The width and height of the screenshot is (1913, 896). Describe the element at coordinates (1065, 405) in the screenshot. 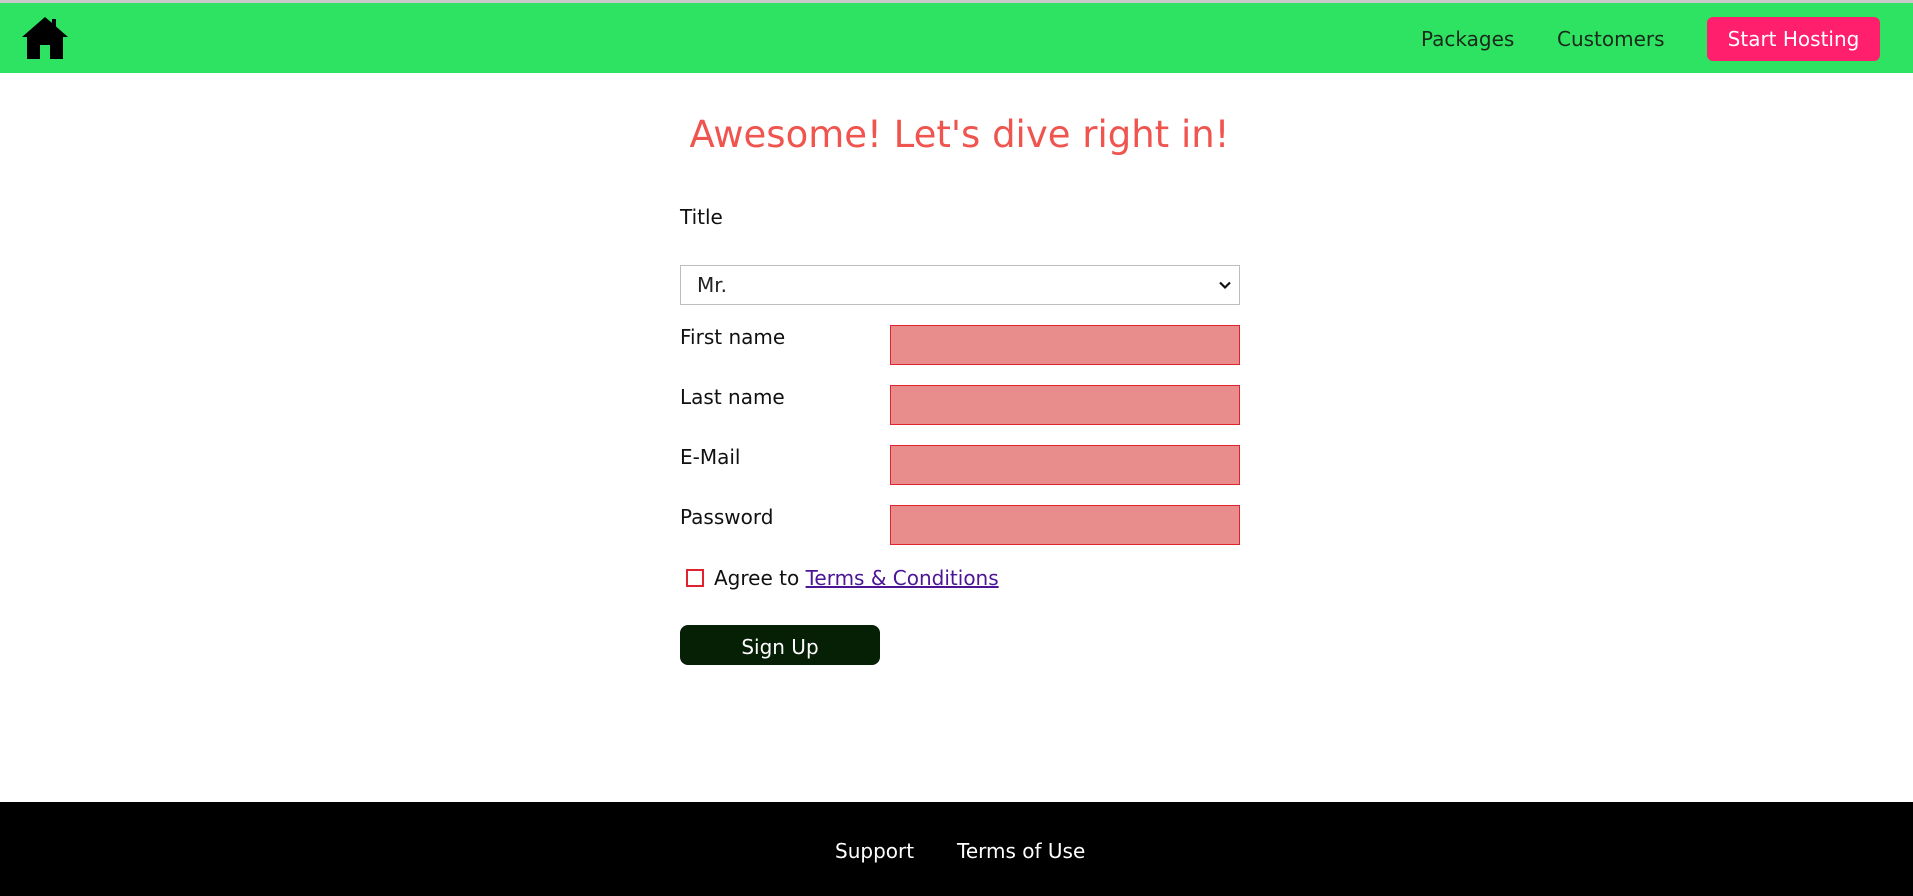

I see `last-name-input` at that location.